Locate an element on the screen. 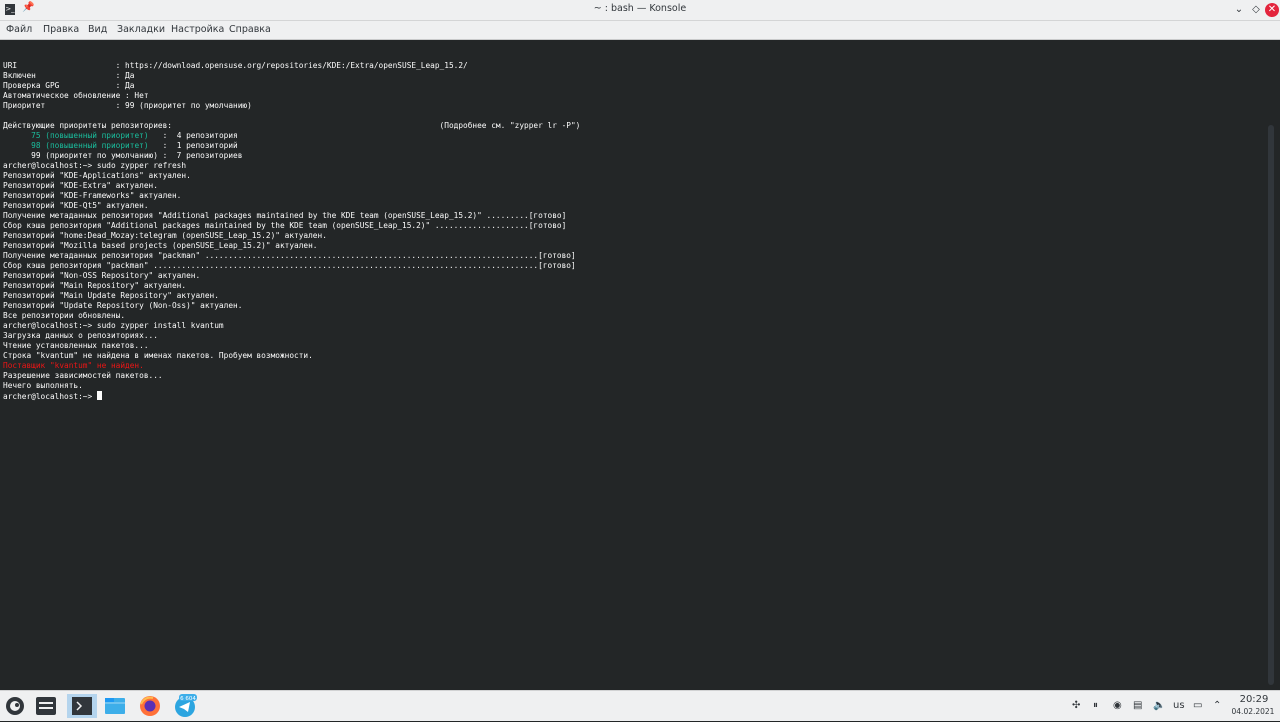  clipboard-icon: ▤ is located at coordinates (1137, 706).